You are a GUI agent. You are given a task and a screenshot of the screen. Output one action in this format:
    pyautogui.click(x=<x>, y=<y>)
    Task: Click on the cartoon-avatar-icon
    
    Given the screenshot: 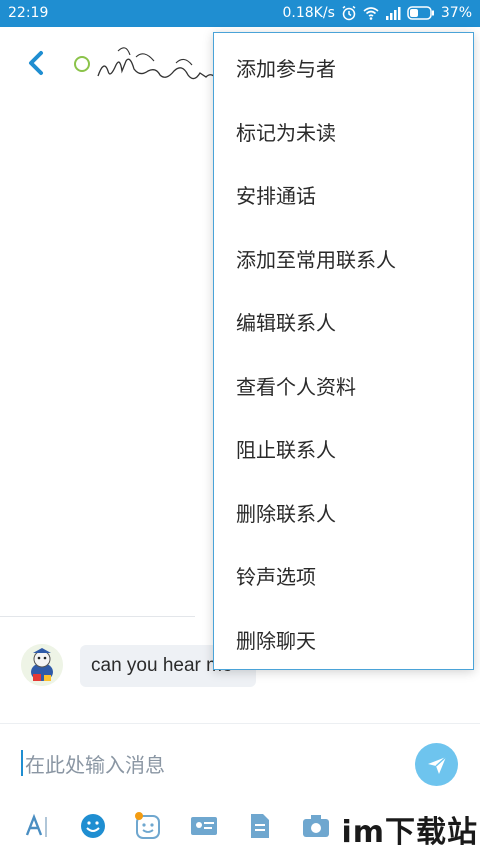 What is the action you would take?
    pyautogui.click(x=42, y=665)
    